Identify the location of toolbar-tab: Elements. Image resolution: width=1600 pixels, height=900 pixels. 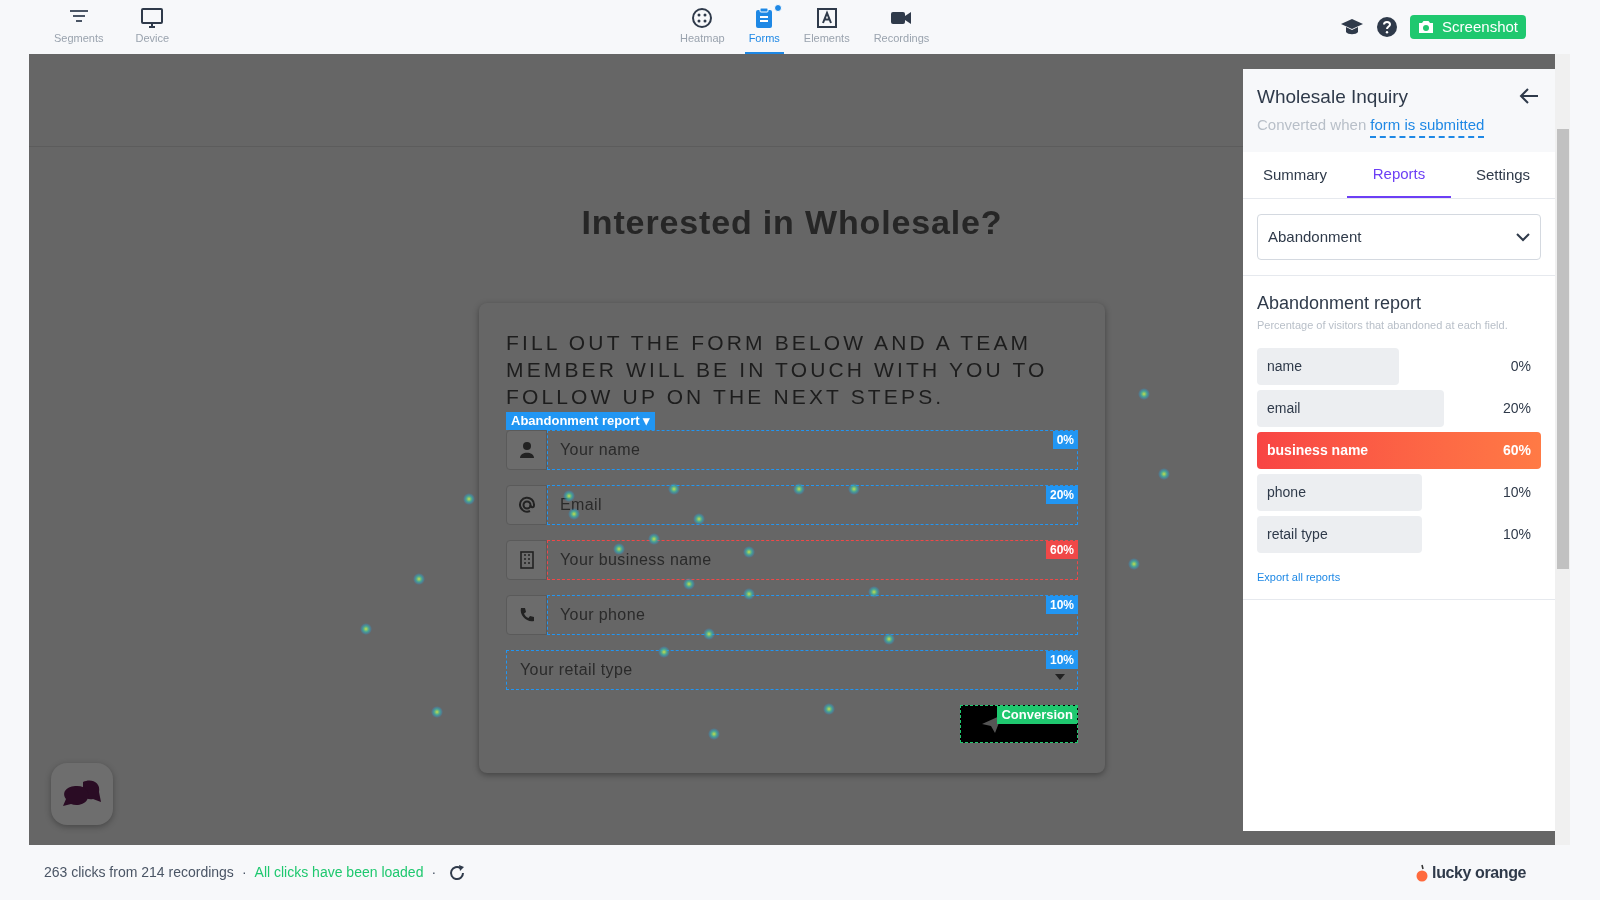
(826, 27).